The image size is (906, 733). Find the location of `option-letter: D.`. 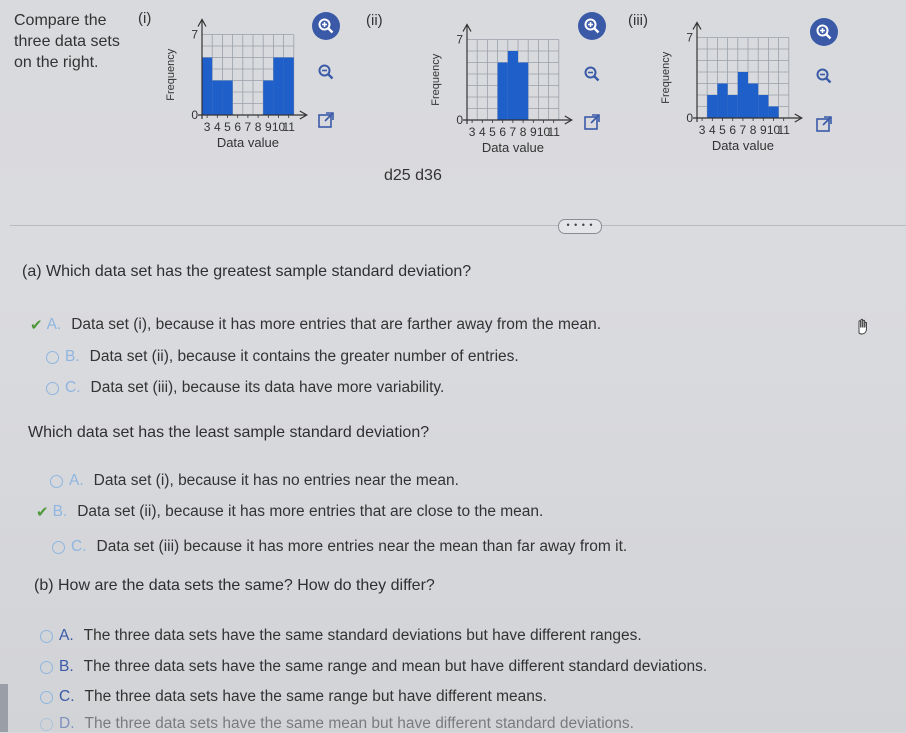

option-letter: D. is located at coordinates (67, 723).